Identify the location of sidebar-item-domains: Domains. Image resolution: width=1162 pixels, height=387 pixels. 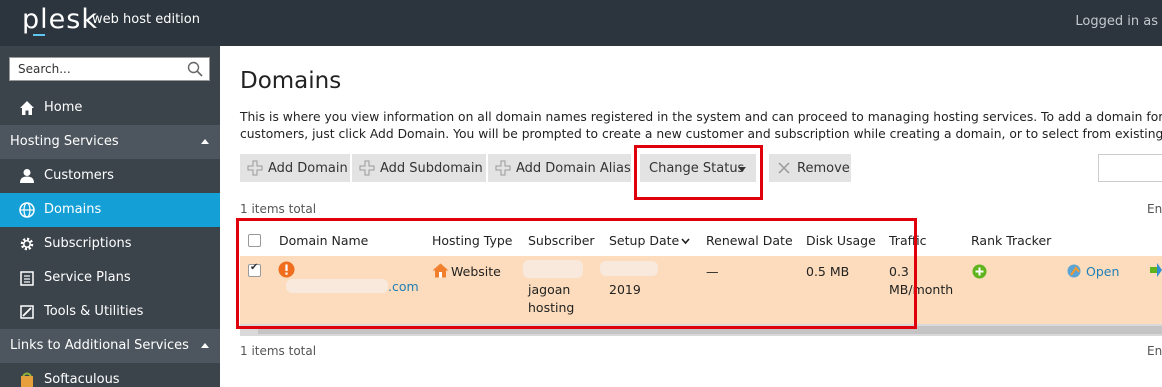
(110, 210).